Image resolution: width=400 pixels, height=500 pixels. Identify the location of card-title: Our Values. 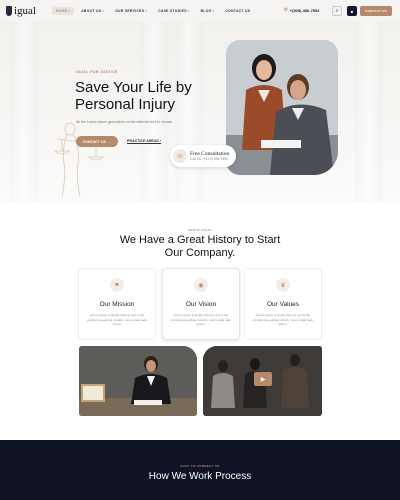
(283, 304).